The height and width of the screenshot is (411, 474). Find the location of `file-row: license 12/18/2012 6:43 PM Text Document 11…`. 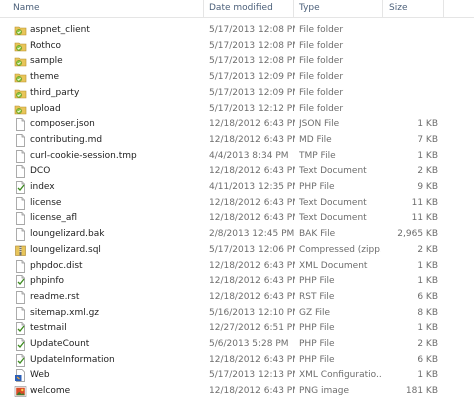

file-row: license 12/18/2012 6:43 PM Text Document 11… is located at coordinates (237, 204).